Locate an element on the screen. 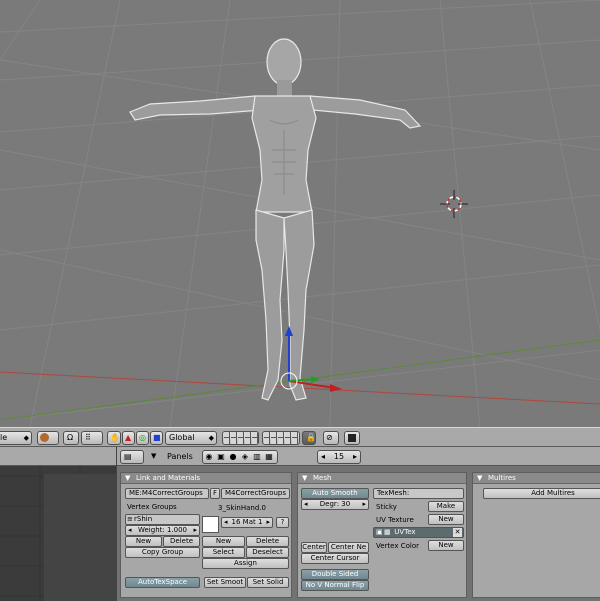 This screenshot has width=600, height=601. context-buttons: ◉ ▣ ● ◈ ▥ ▦ is located at coordinates (240, 457).